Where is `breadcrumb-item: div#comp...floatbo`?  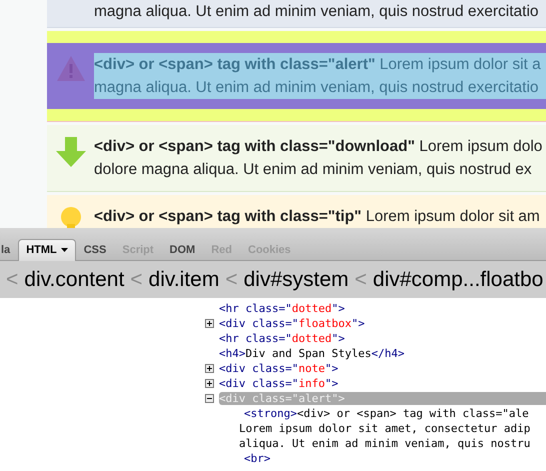 breadcrumb-item: div#comp...floatbo is located at coordinates (458, 280).